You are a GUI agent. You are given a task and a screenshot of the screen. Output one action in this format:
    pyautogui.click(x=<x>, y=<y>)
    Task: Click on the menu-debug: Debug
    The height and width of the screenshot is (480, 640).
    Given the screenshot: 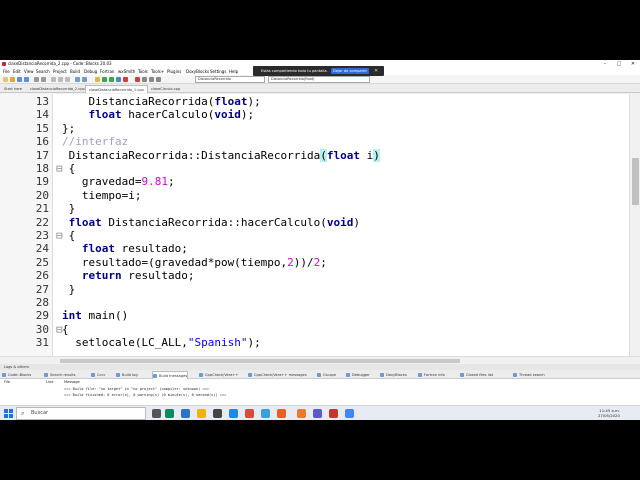 What is the action you would take?
    pyautogui.click(x=90, y=71)
    